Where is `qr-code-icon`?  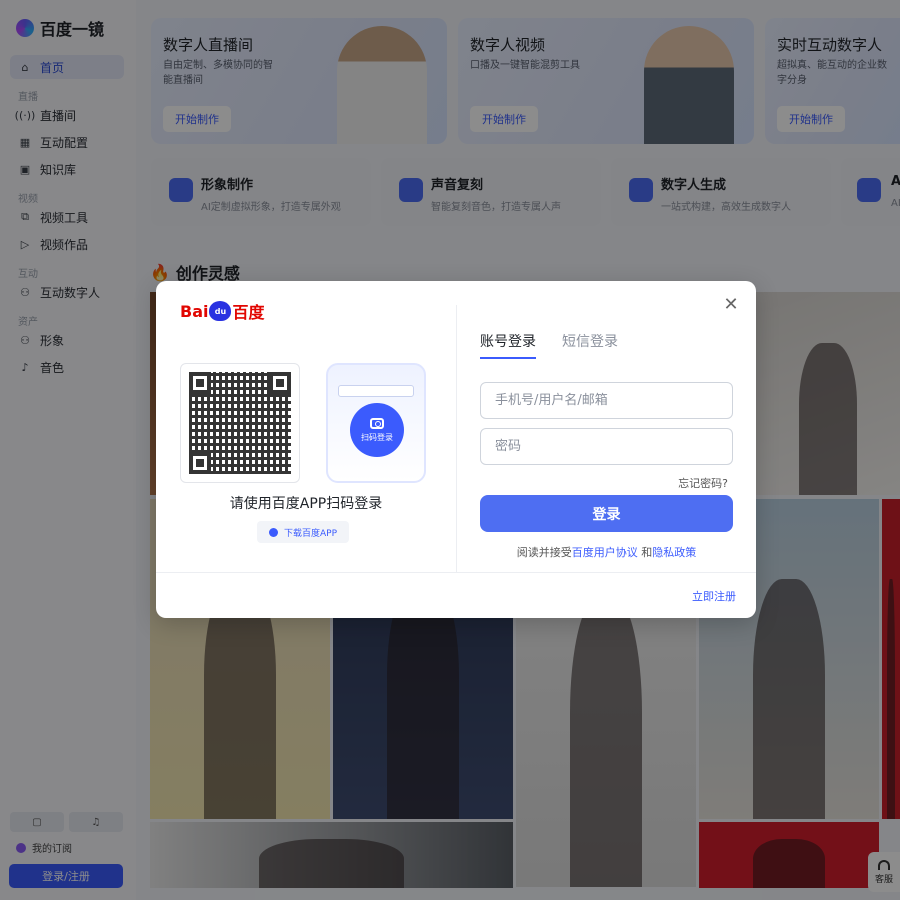
qr-code-icon is located at coordinates (240, 423).